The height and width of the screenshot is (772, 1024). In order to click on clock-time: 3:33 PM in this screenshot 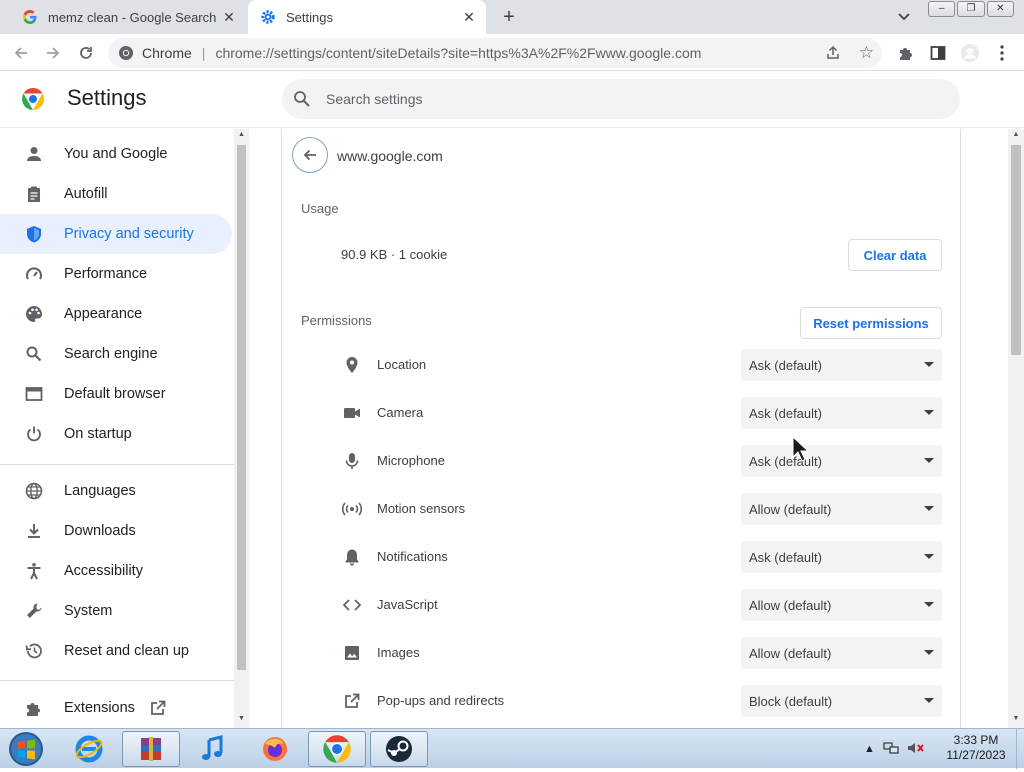, I will do `click(976, 740)`.